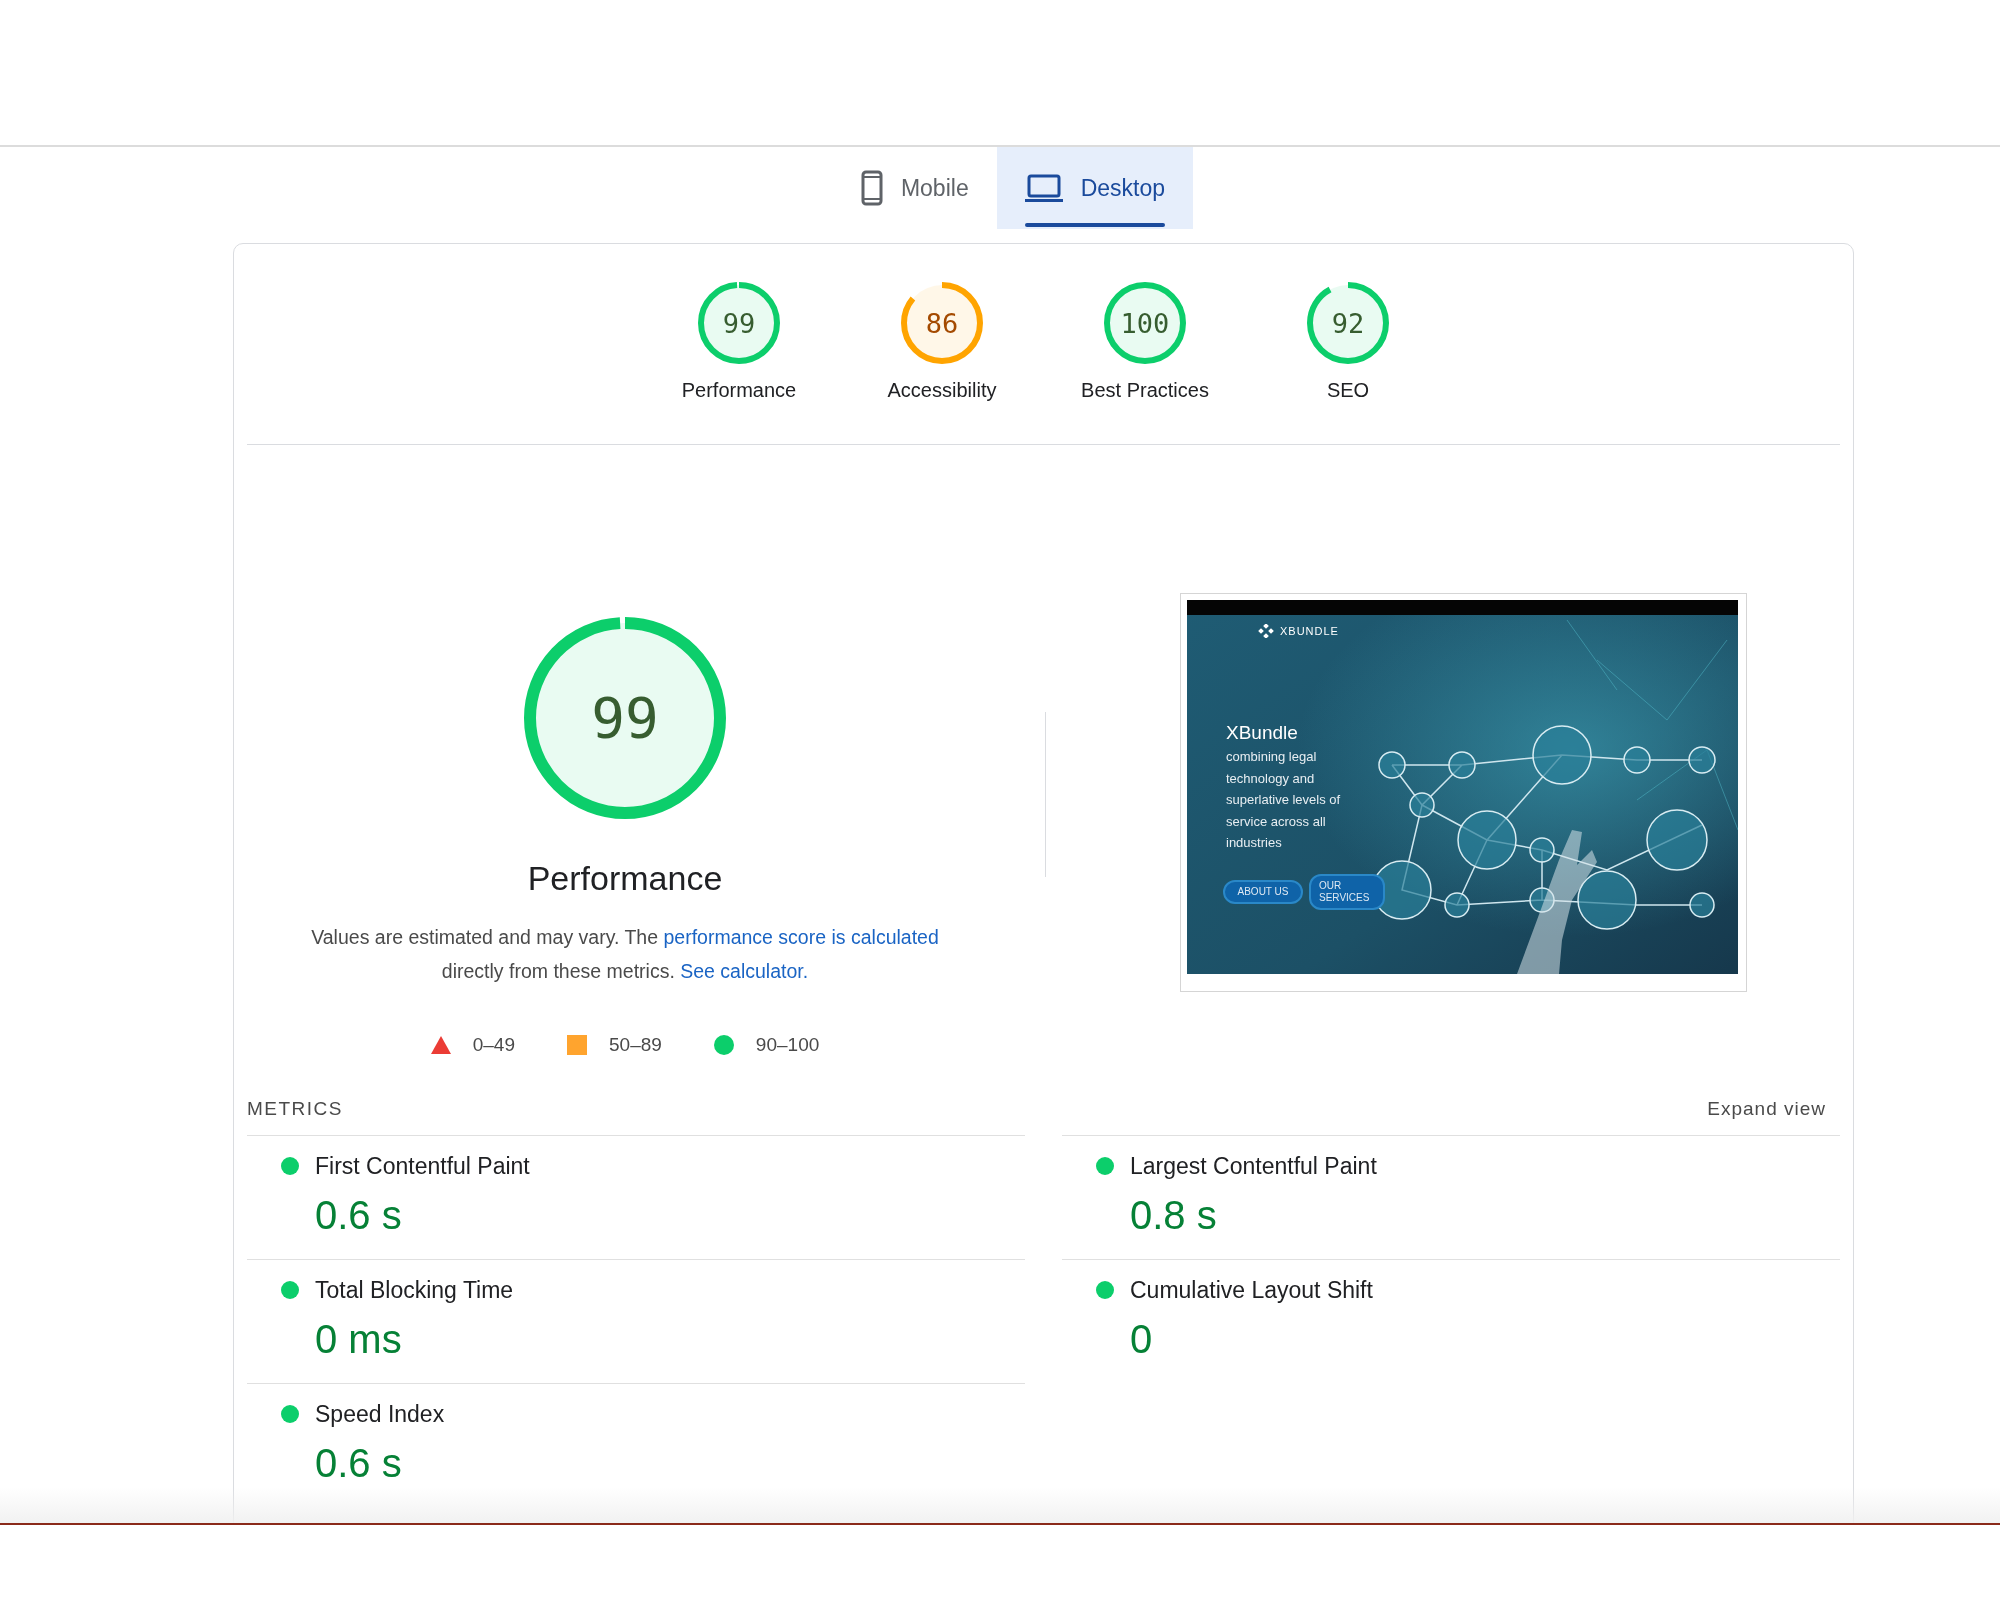 Image resolution: width=2000 pixels, height=1600 pixels. I want to click on score-value: 100, so click(1145, 323).